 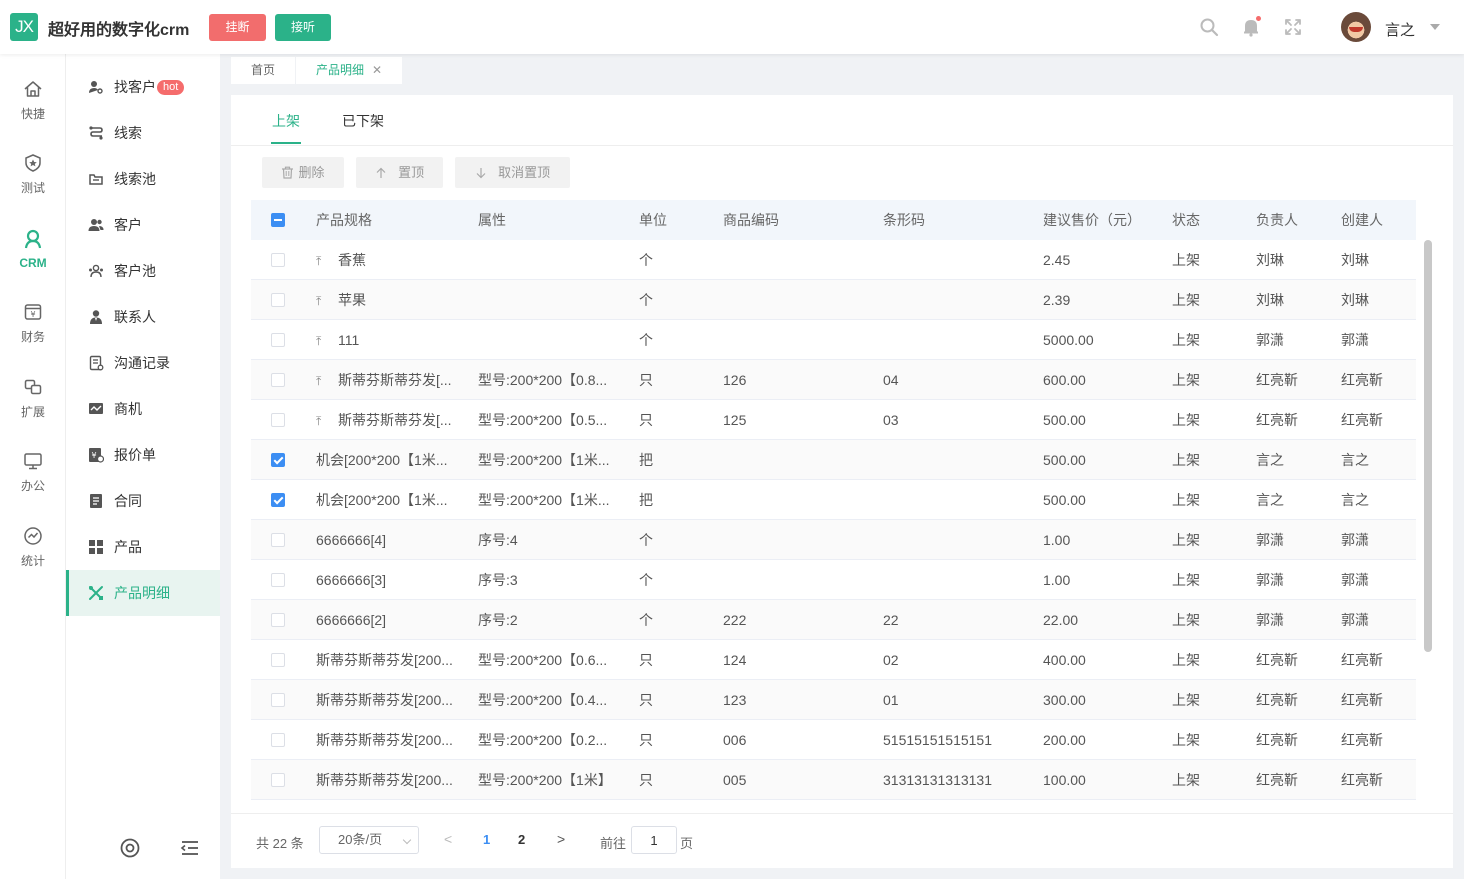 I want to click on column-header: 状态, so click(x=1186, y=220).